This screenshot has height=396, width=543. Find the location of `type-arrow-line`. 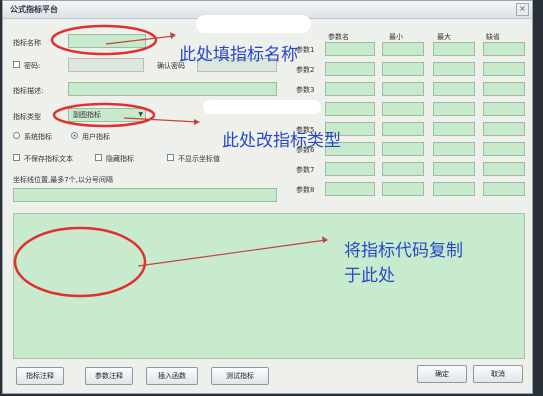

type-arrow-line is located at coordinates (161, 120).